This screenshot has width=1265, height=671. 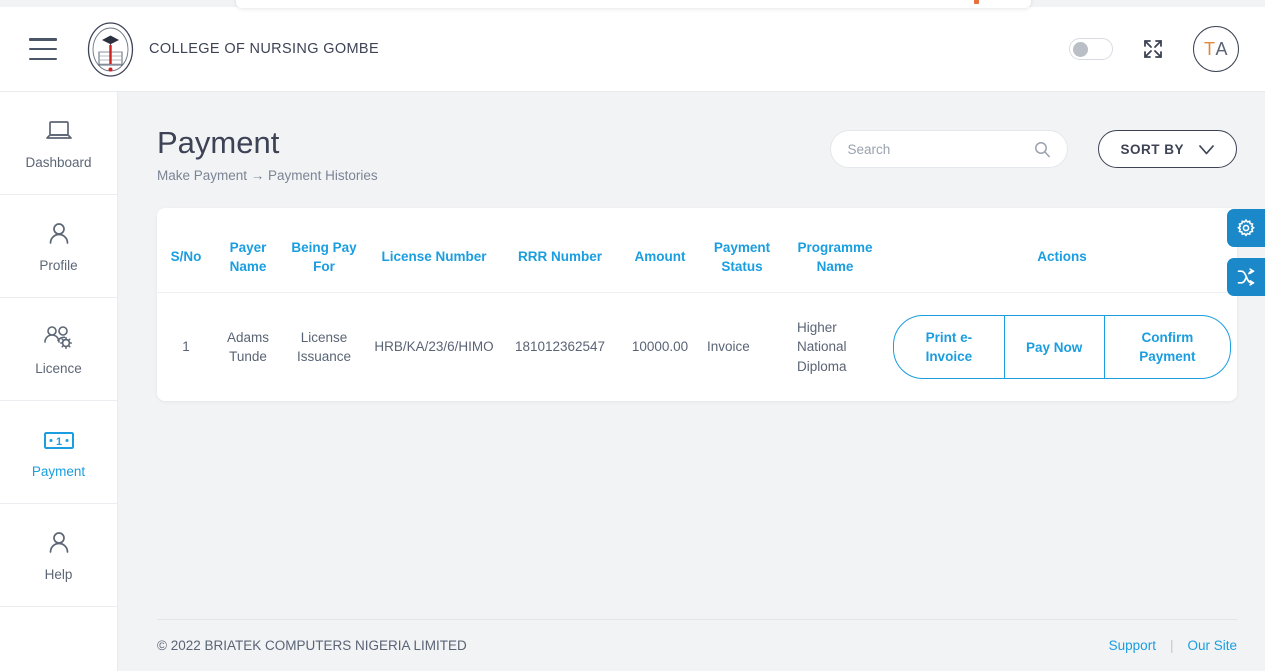 I want to click on sidebar-item-help: Help, so click(x=58, y=555).